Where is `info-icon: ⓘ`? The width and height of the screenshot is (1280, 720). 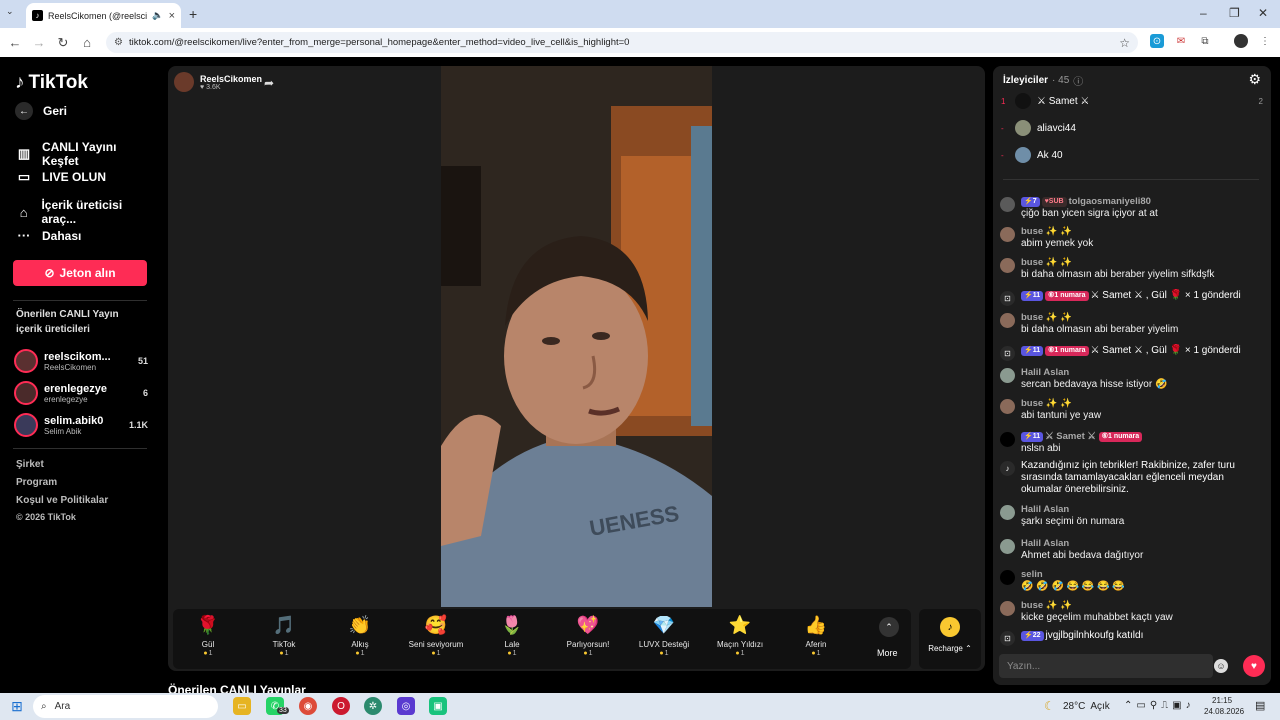
info-icon: ⓘ is located at coordinates (1078, 80).